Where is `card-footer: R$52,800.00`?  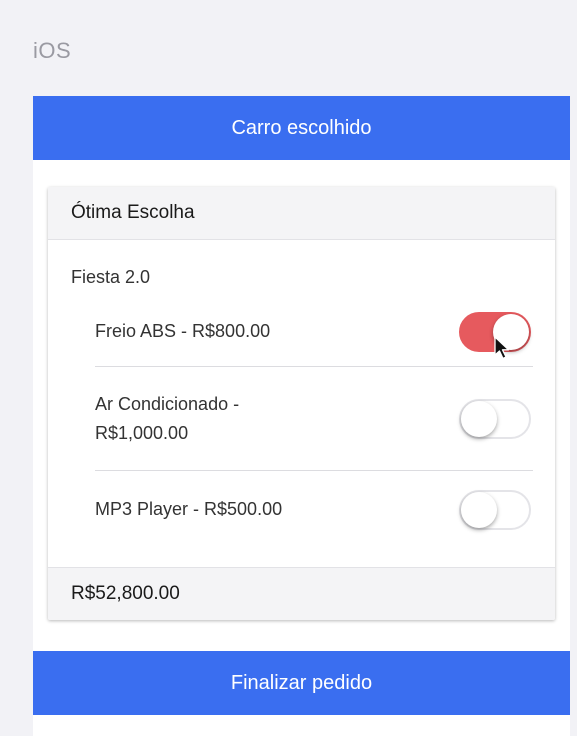 card-footer: R$52,800.00 is located at coordinates (301, 593).